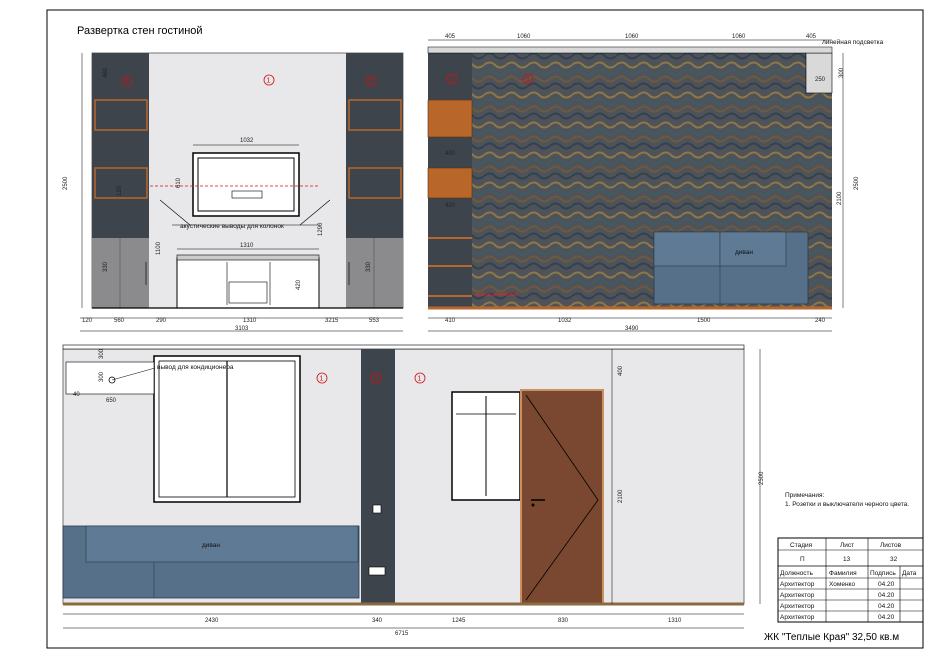 The height and width of the screenshot is (660, 935). What do you see at coordinates (247, 246) in the screenshot?
I see `dim-tv-w: 1310` at bounding box center [247, 246].